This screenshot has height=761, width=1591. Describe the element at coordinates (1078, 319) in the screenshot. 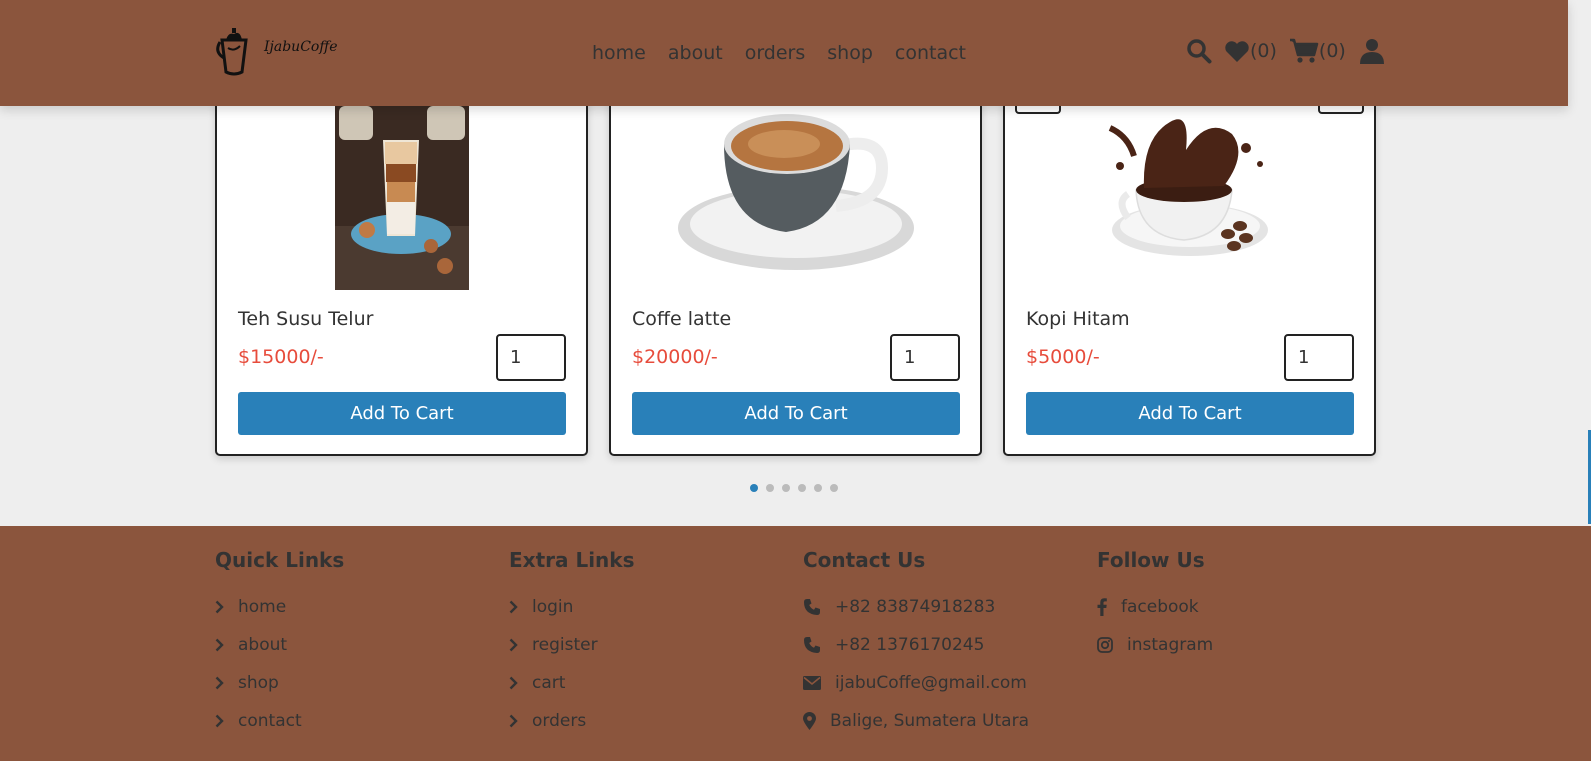

I see `product-name: Kopi Hitam` at that location.